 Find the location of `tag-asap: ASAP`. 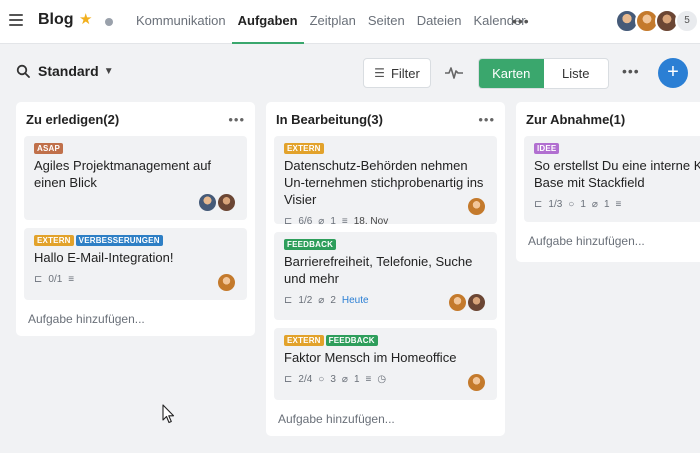

tag-asap: ASAP is located at coordinates (49, 148).